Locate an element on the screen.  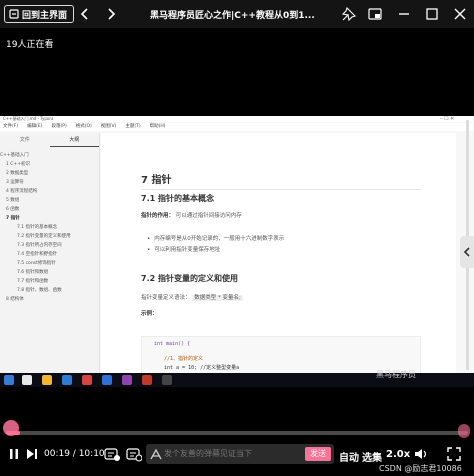
outline-item: 7 指针 is located at coordinates (49, 218).